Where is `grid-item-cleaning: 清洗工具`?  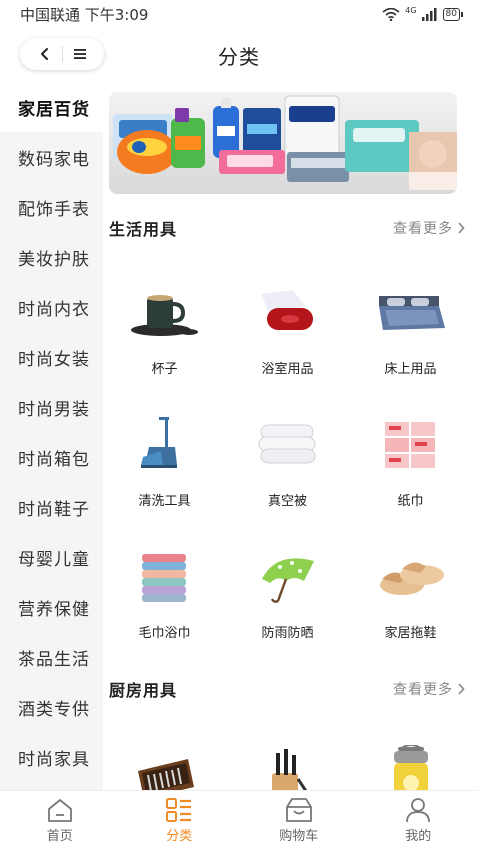 grid-item-cleaning: 清洗工具 is located at coordinates (164, 450).